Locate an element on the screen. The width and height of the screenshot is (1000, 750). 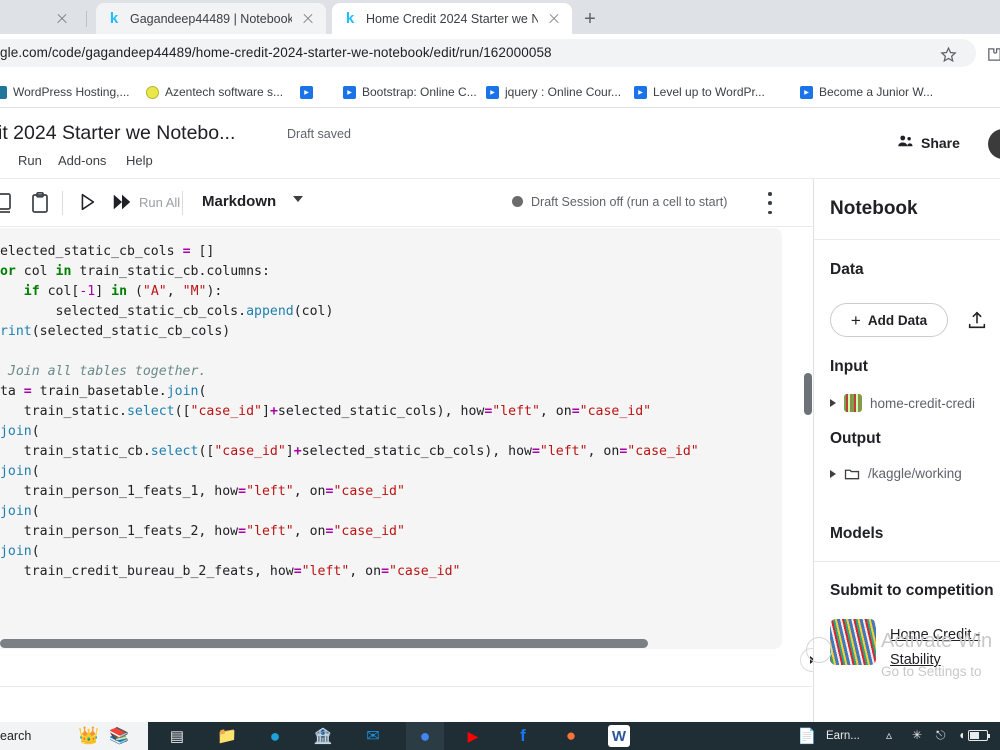
code-line: print(selected_static_cb_cols) is located at coordinates (115, 331).